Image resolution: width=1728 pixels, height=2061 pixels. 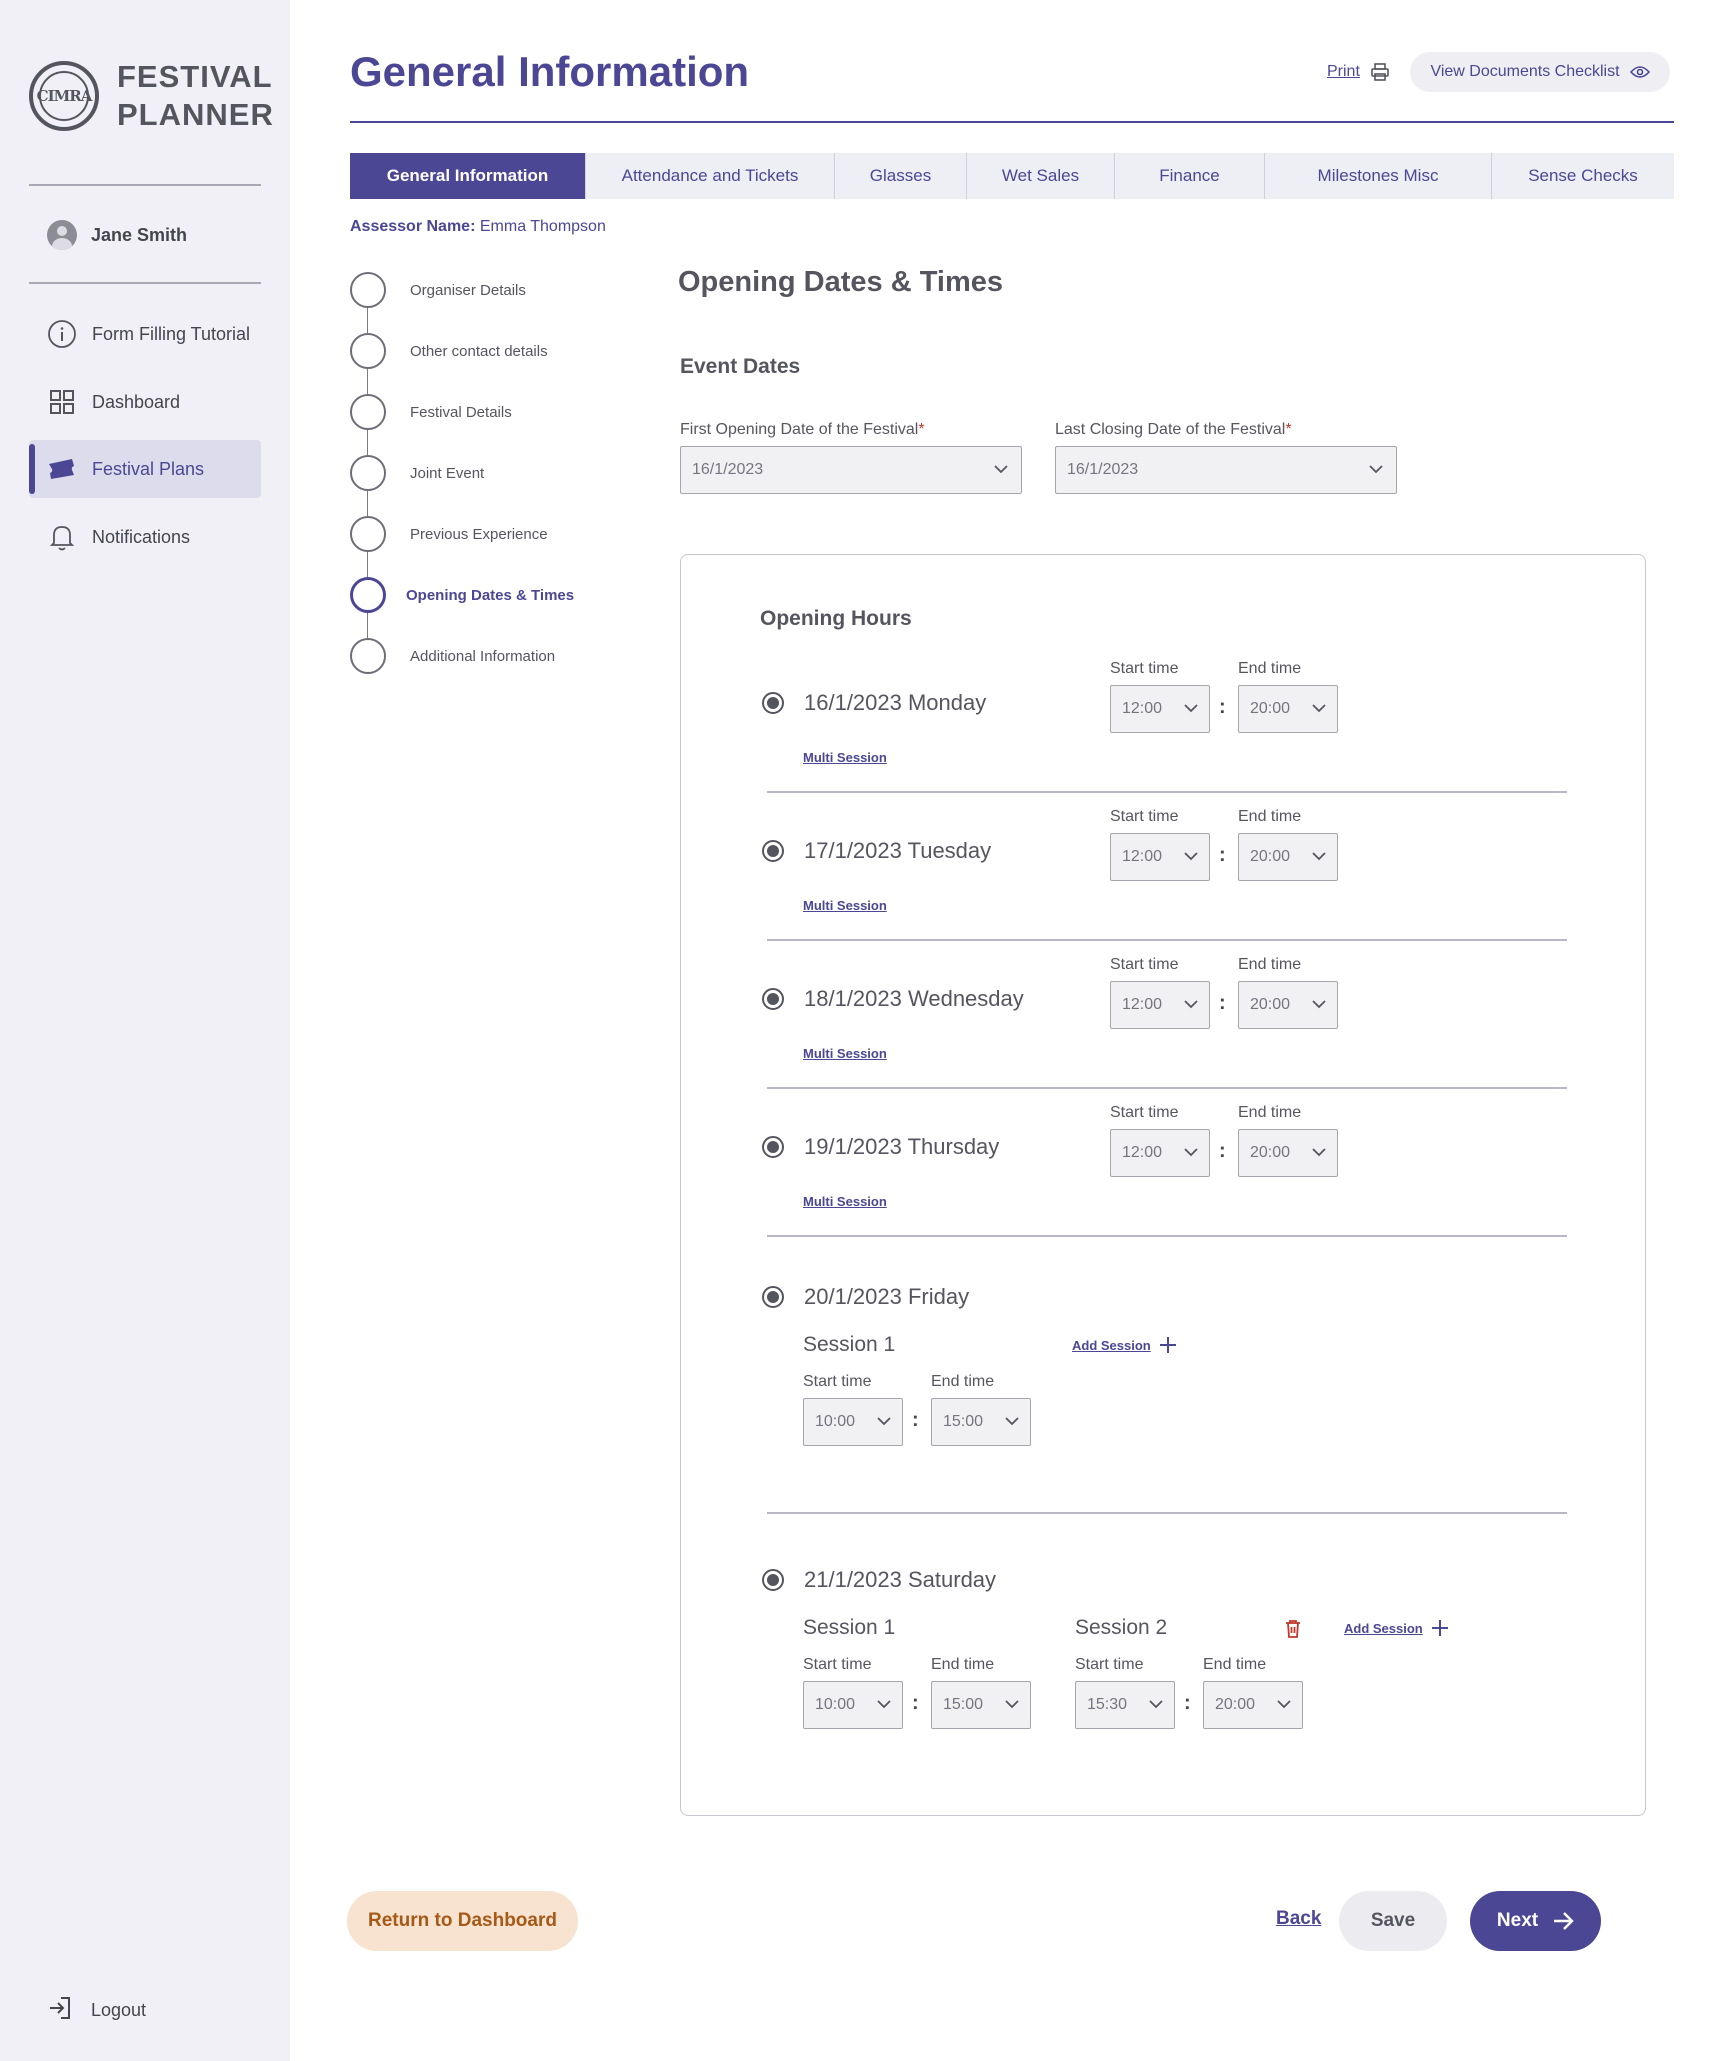 What do you see at coordinates (145, 334) in the screenshot?
I see `sidebar-item-form-filling-tutorial: Form Filling Tutorial` at bounding box center [145, 334].